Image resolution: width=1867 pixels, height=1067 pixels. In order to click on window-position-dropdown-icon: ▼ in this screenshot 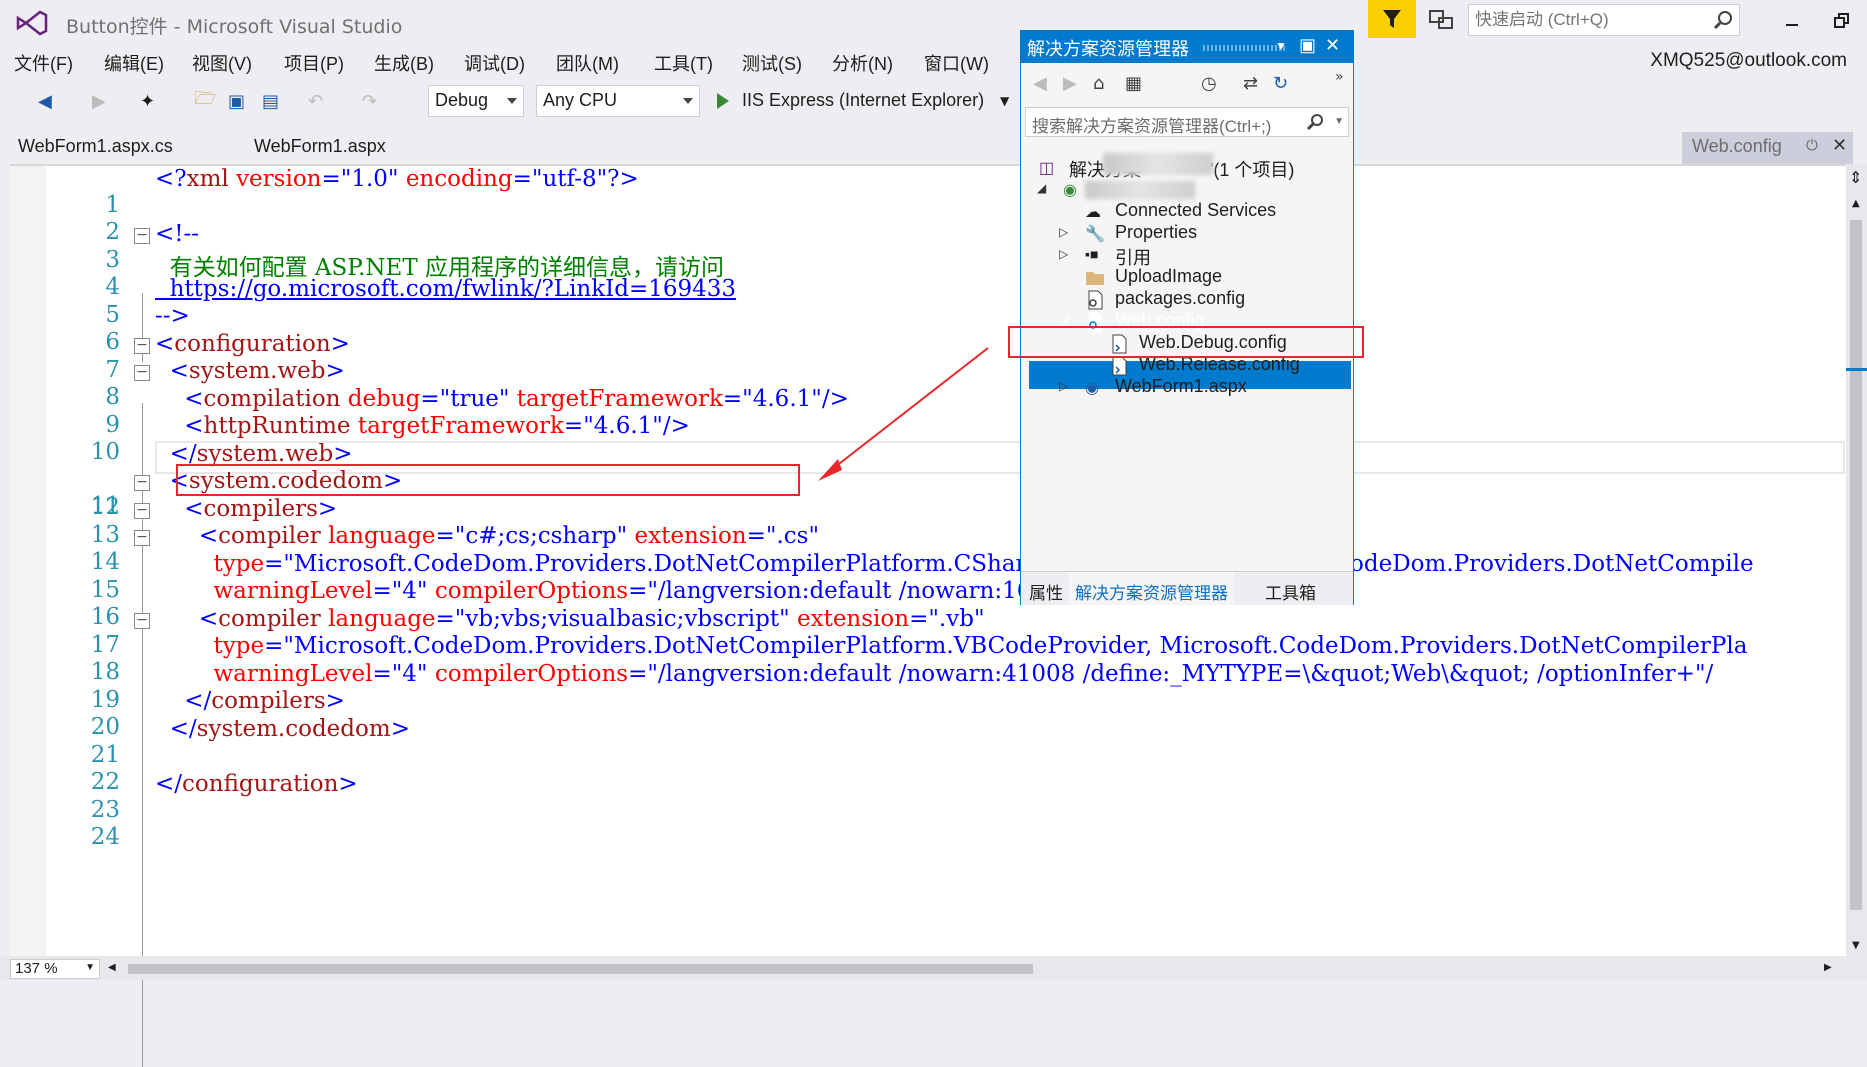, I will do `click(1281, 46)`.